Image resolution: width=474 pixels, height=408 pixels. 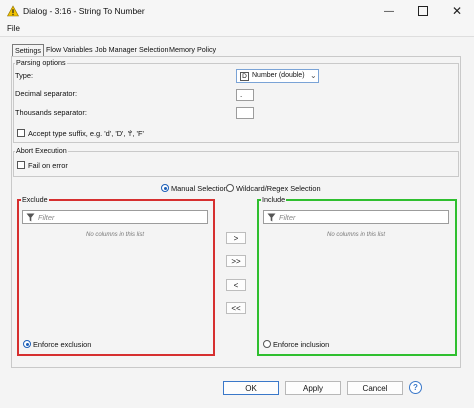 I want to click on close-button: ✕, so click(x=457, y=11).